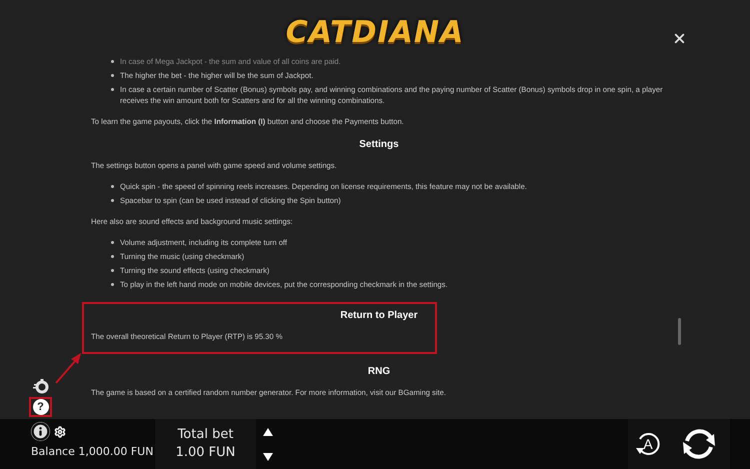 The image size is (750, 469). Describe the element at coordinates (379, 144) in the screenshot. I see `section-heading: Settings` at that location.